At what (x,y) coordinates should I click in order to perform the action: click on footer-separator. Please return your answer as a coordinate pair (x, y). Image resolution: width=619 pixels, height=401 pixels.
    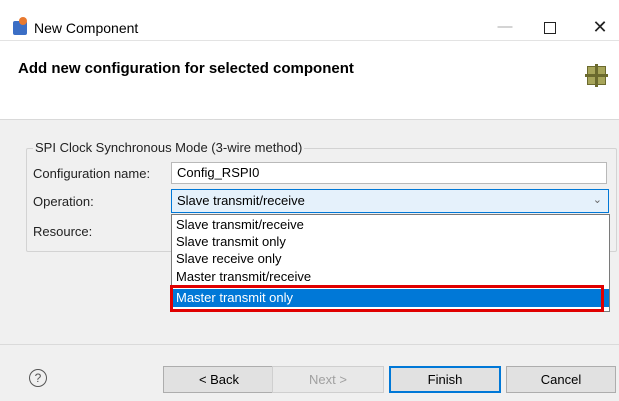
    Looking at the image, I should click on (309, 344).